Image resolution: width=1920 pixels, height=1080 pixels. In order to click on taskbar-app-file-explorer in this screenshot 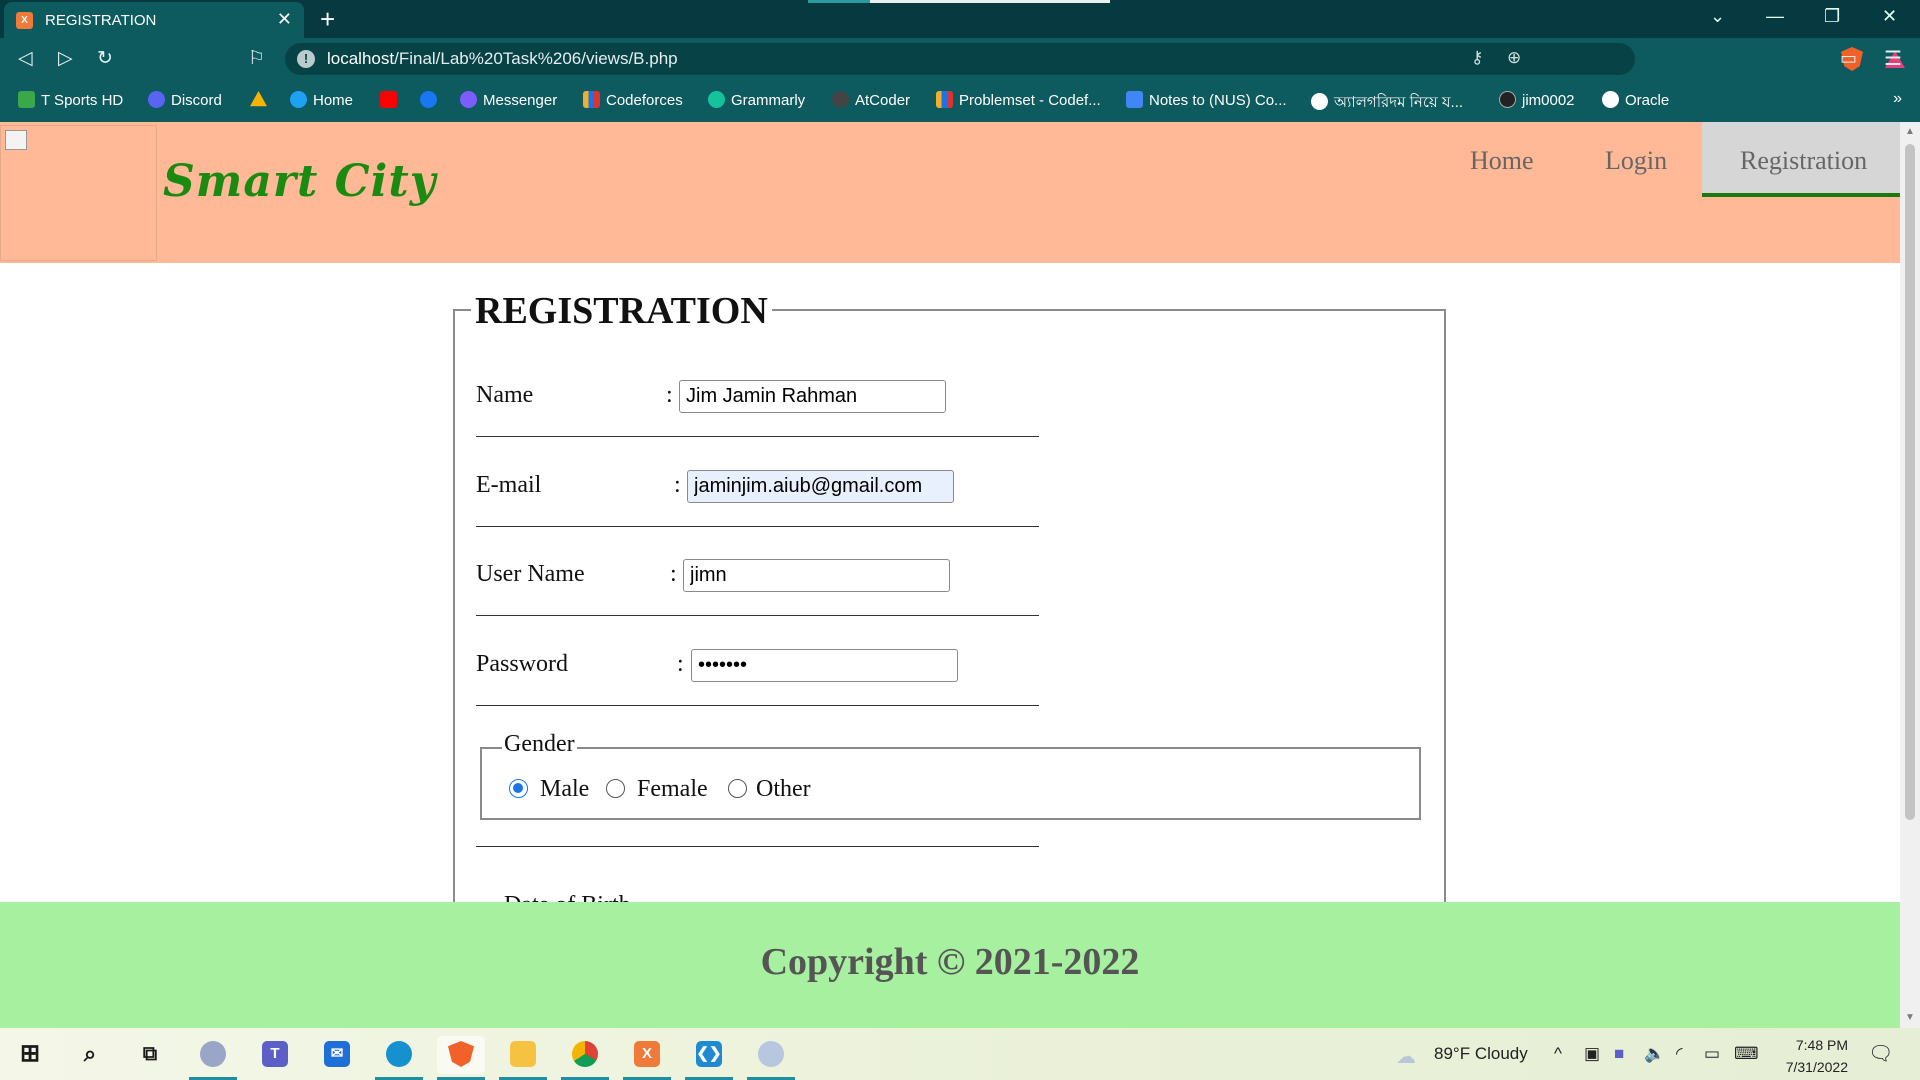, I will do `click(523, 1058)`.